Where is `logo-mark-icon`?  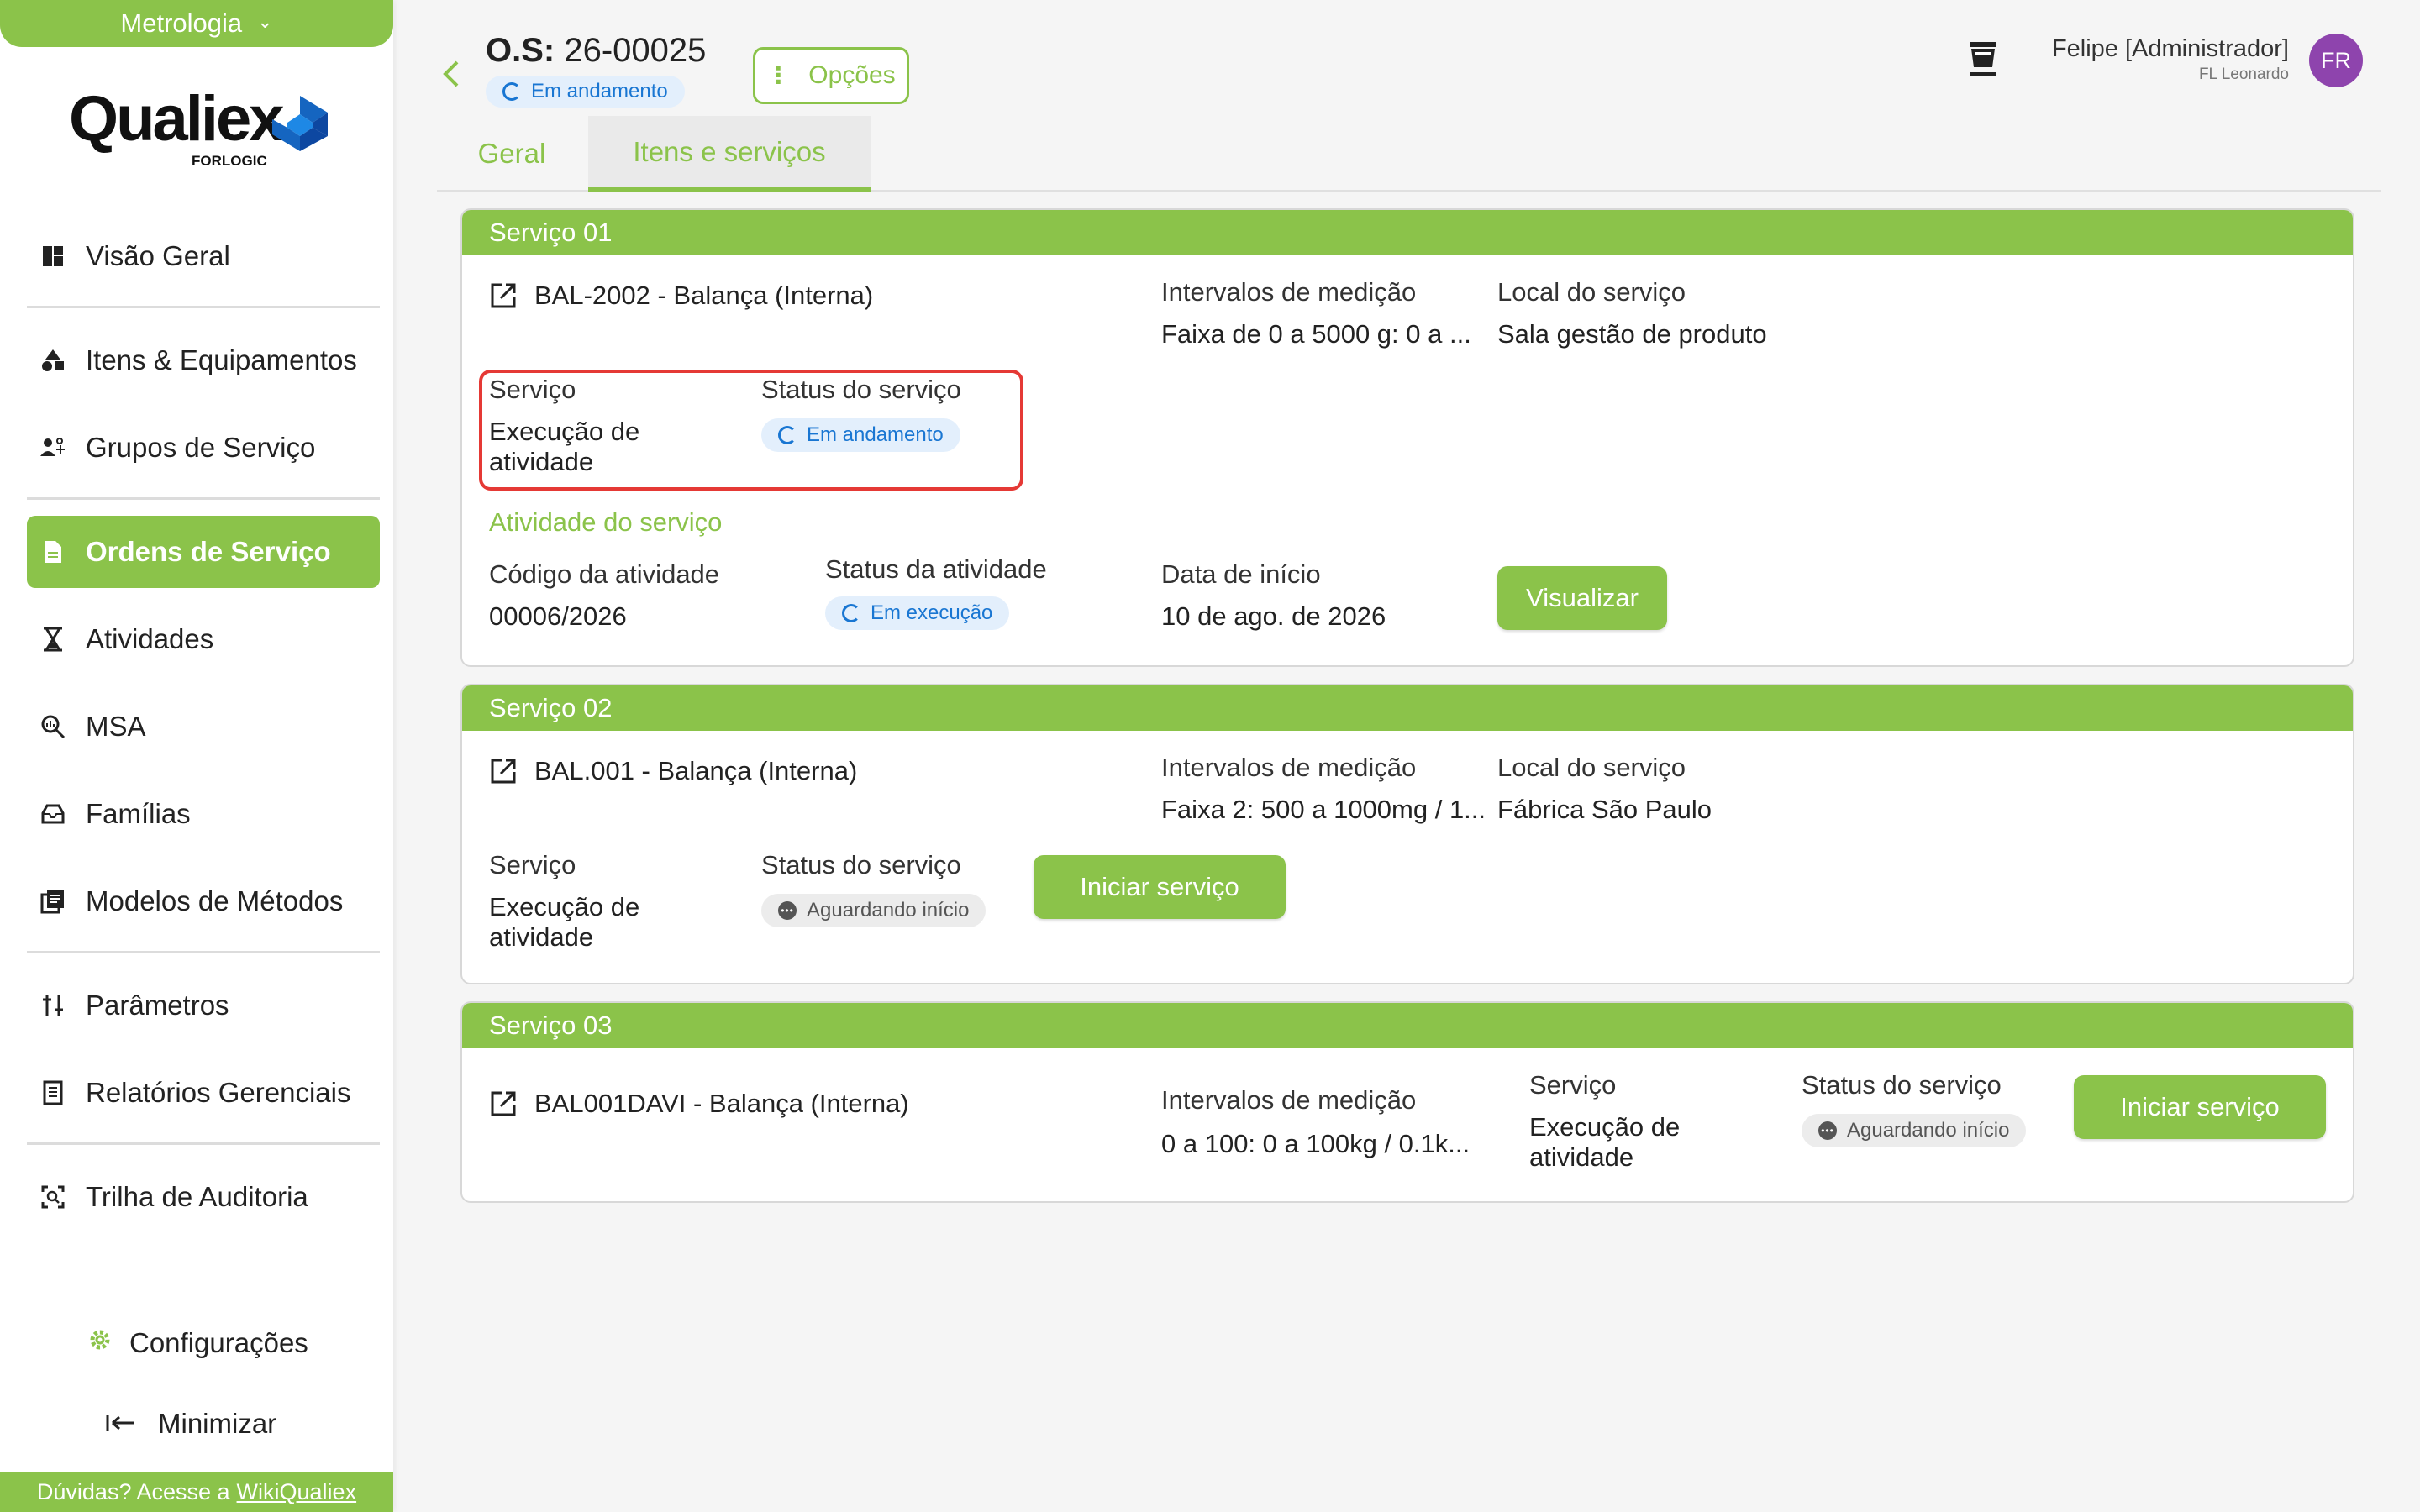 logo-mark-icon is located at coordinates (300, 123).